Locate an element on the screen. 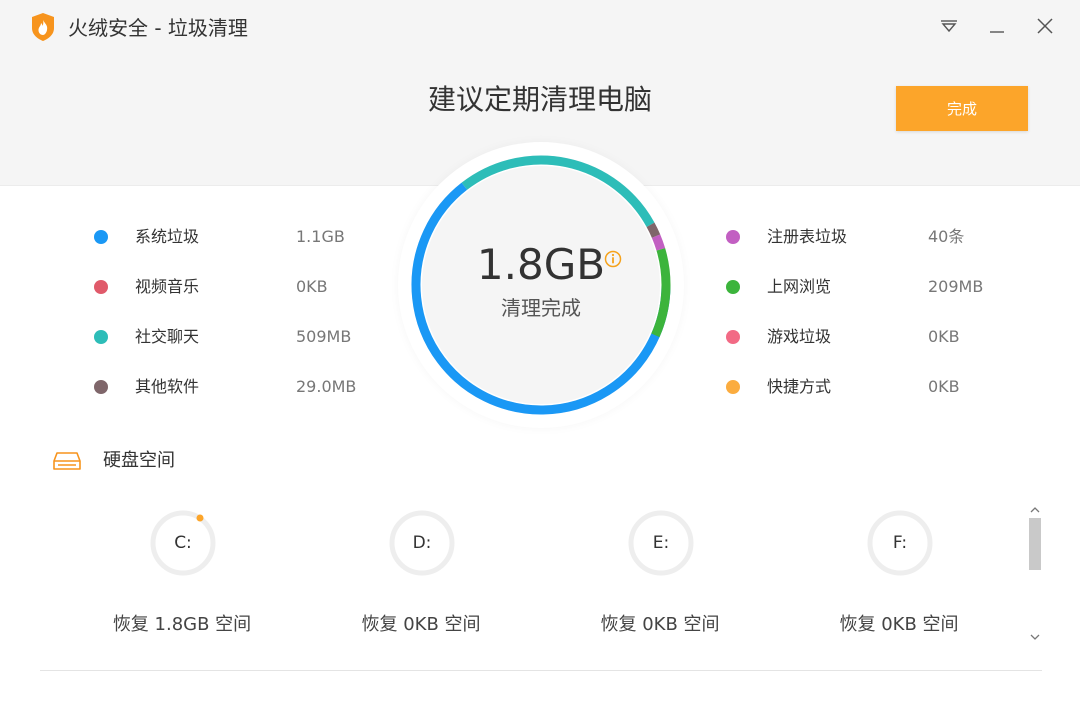  cleaned-size-value: 1.8GB is located at coordinates (541, 264).